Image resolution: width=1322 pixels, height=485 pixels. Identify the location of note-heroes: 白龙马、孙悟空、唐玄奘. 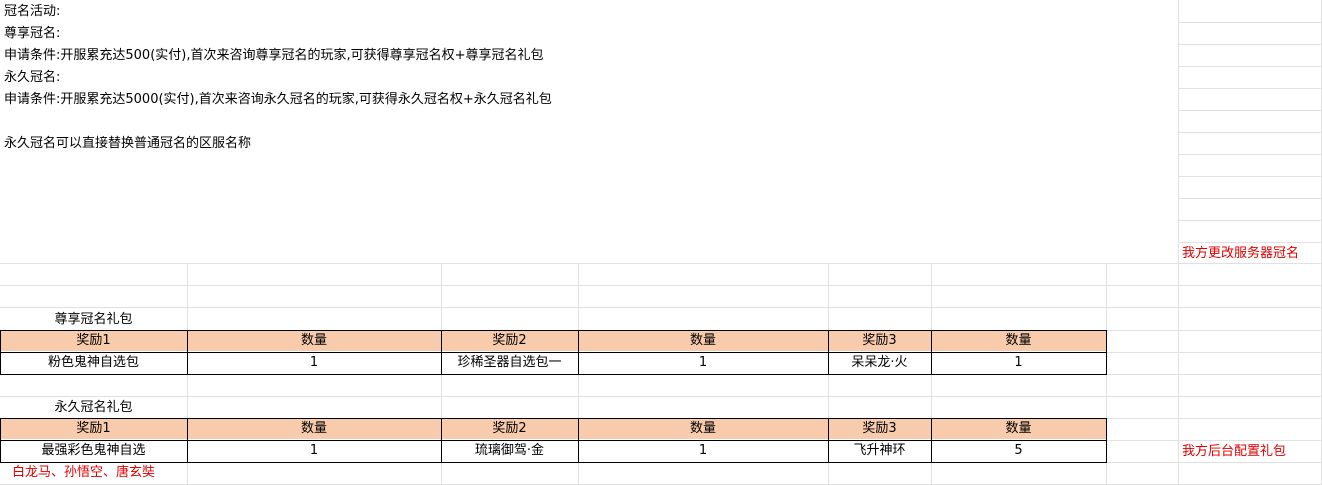
(83, 473).